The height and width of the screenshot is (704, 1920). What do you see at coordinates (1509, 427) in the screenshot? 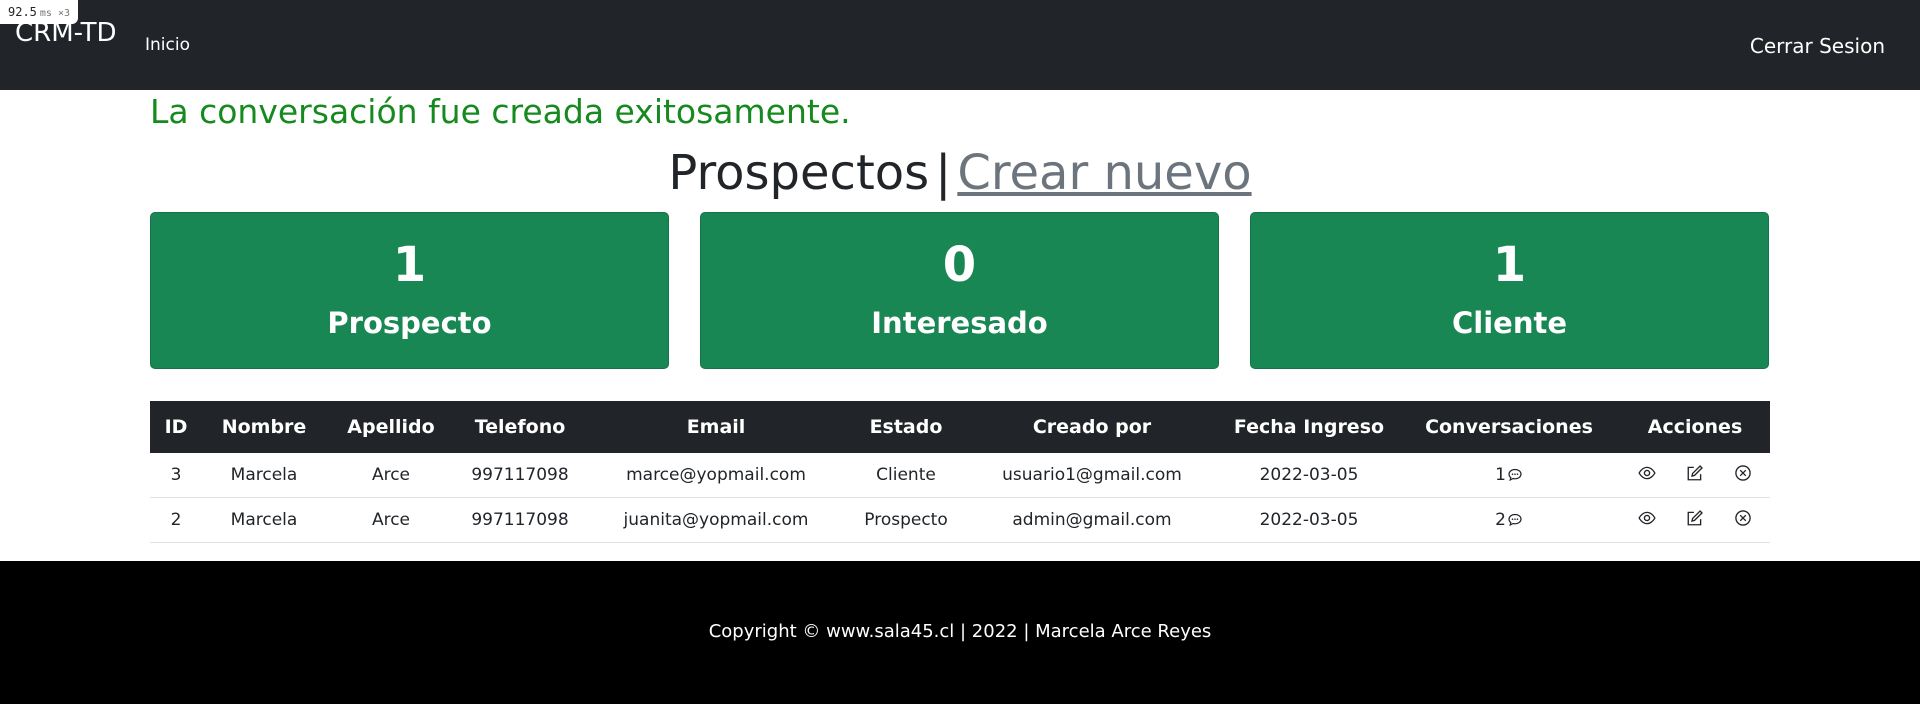
I see `column-header: Conversaciones` at bounding box center [1509, 427].